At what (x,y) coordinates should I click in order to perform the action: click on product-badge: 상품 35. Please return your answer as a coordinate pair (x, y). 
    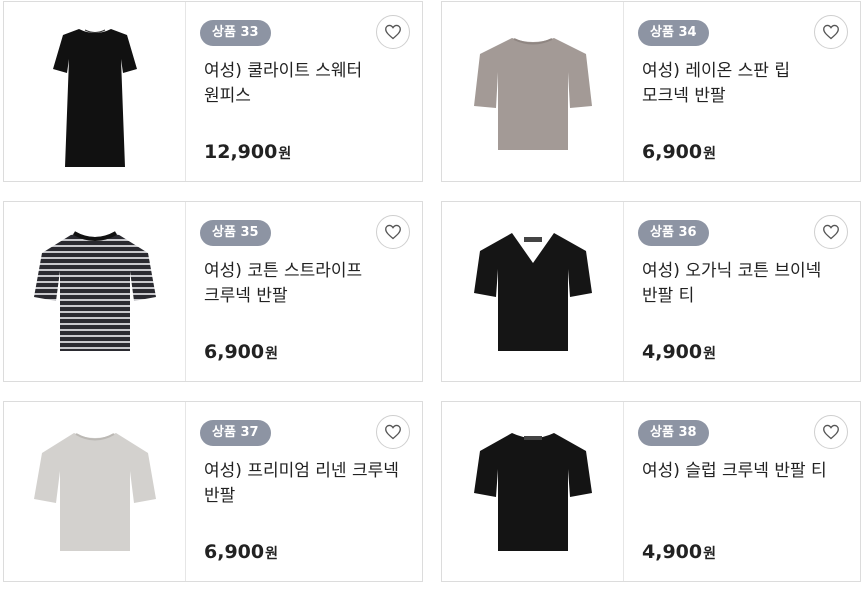
    Looking at the image, I should click on (235, 233).